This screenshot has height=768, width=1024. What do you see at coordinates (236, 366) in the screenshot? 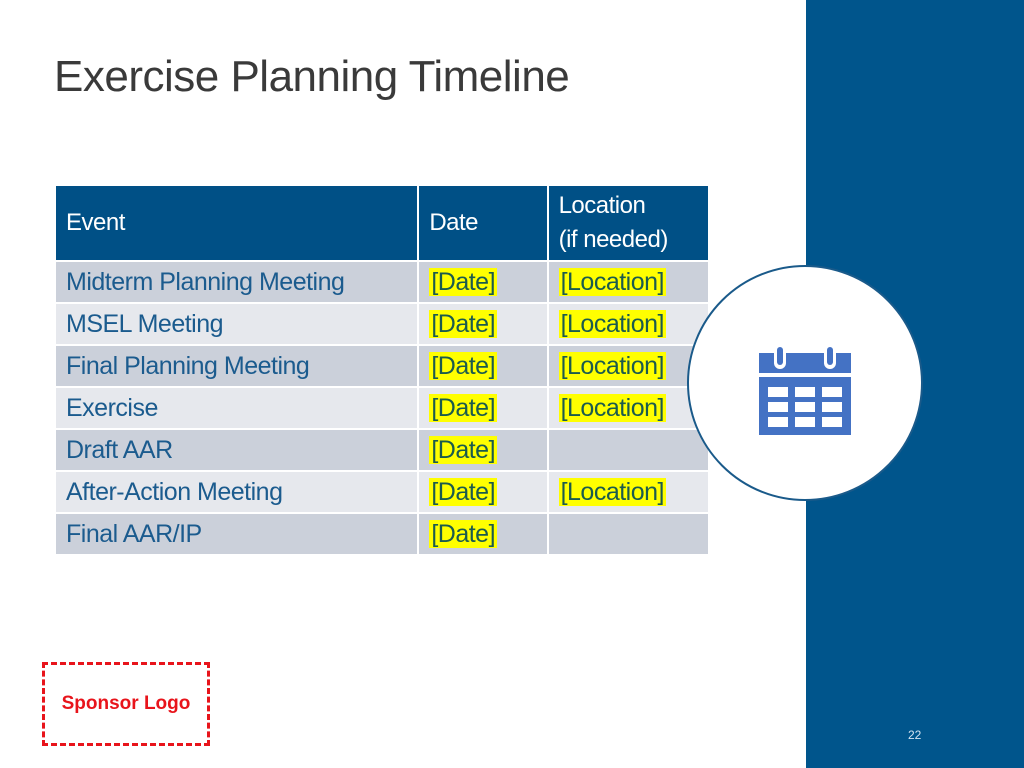
I see `event-cell: Final Planning Meeting` at bounding box center [236, 366].